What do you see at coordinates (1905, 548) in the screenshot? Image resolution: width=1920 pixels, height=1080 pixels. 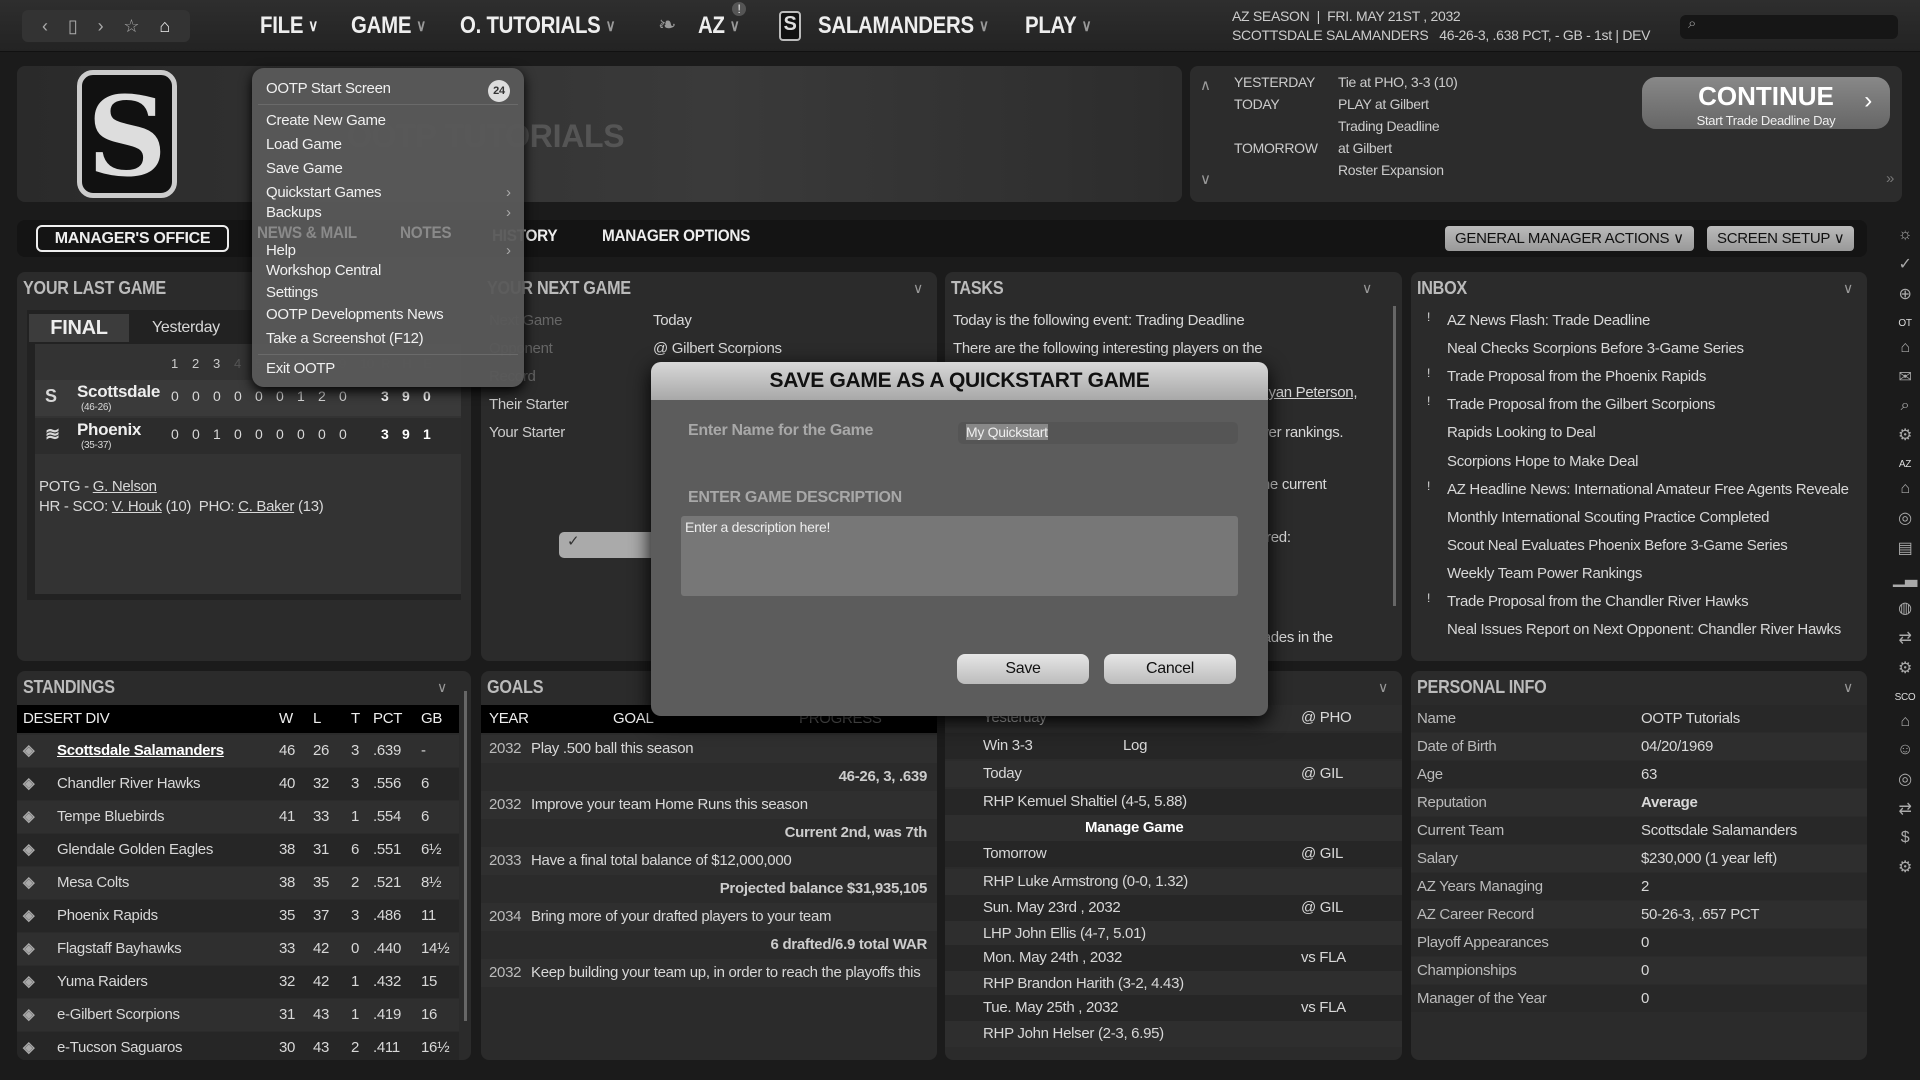 I see `card-icon: ▤` at bounding box center [1905, 548].